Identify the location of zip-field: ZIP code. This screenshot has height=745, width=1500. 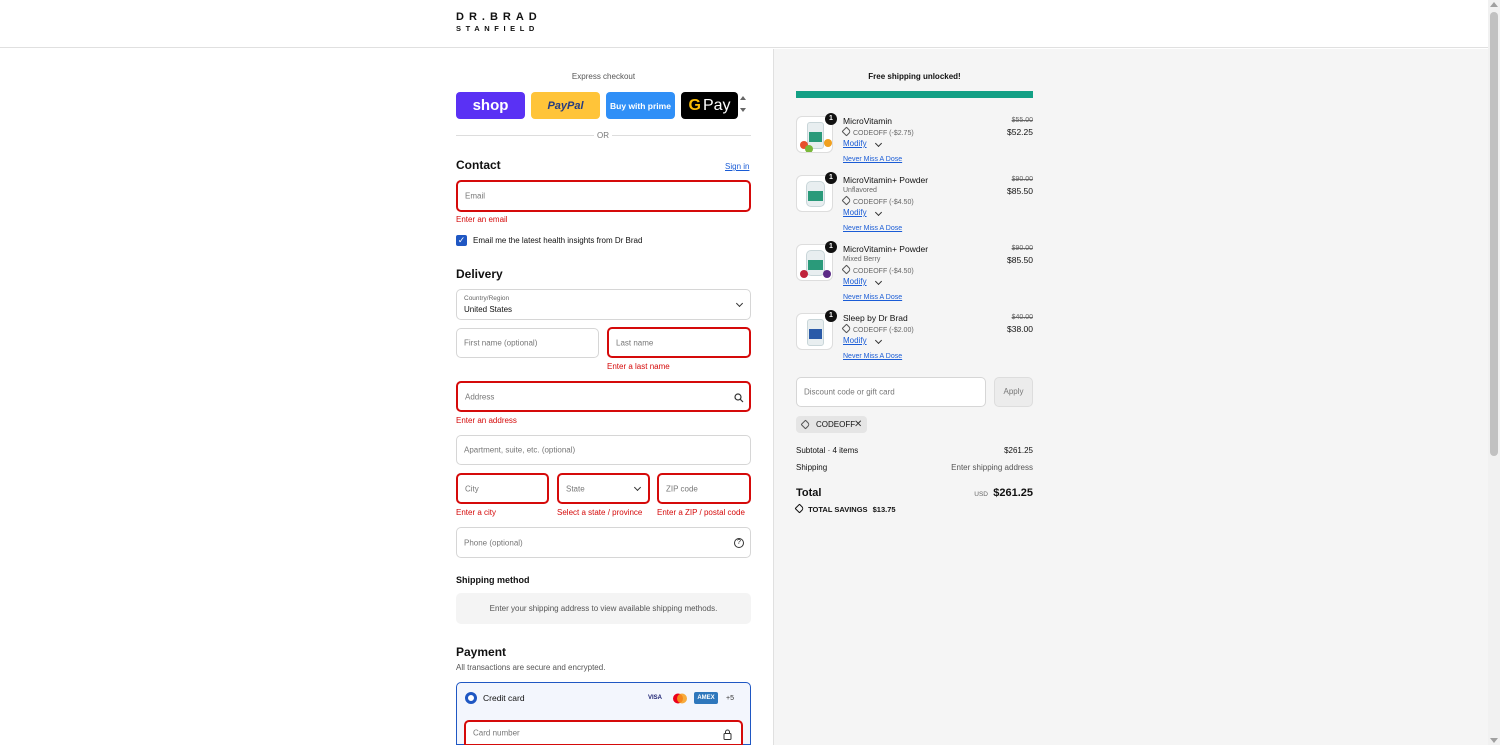
(704, 488).